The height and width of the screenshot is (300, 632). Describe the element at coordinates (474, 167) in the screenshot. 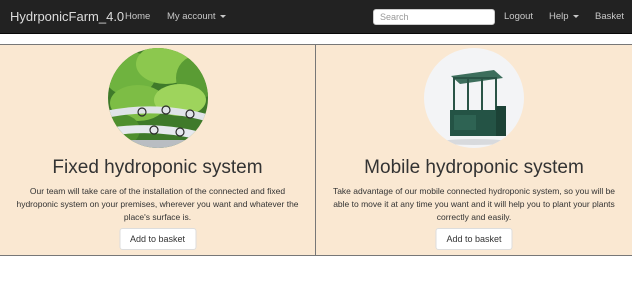

I see `product-title: Mobile hydroponic system` at that location.